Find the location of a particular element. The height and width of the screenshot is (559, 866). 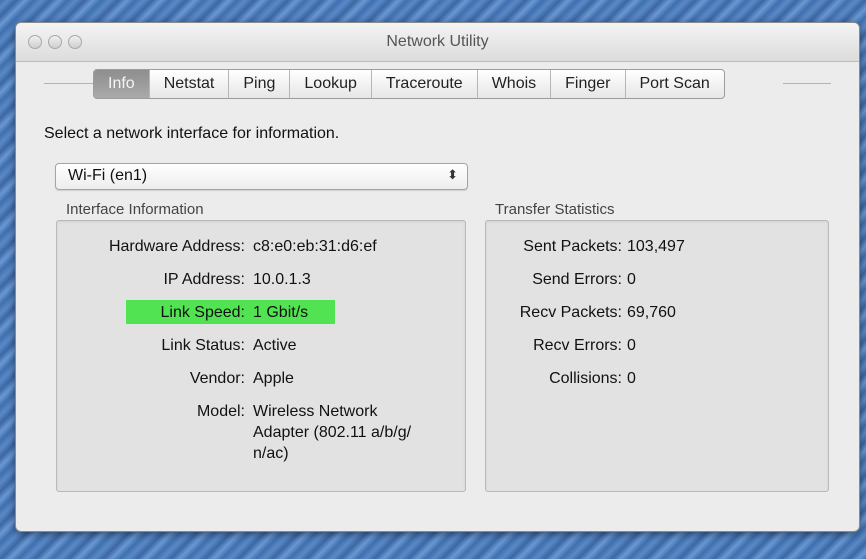

info-row-hardware: Hardware Address: c8:e0:eb:31:d6:ef is located at coordinates (261, 249).